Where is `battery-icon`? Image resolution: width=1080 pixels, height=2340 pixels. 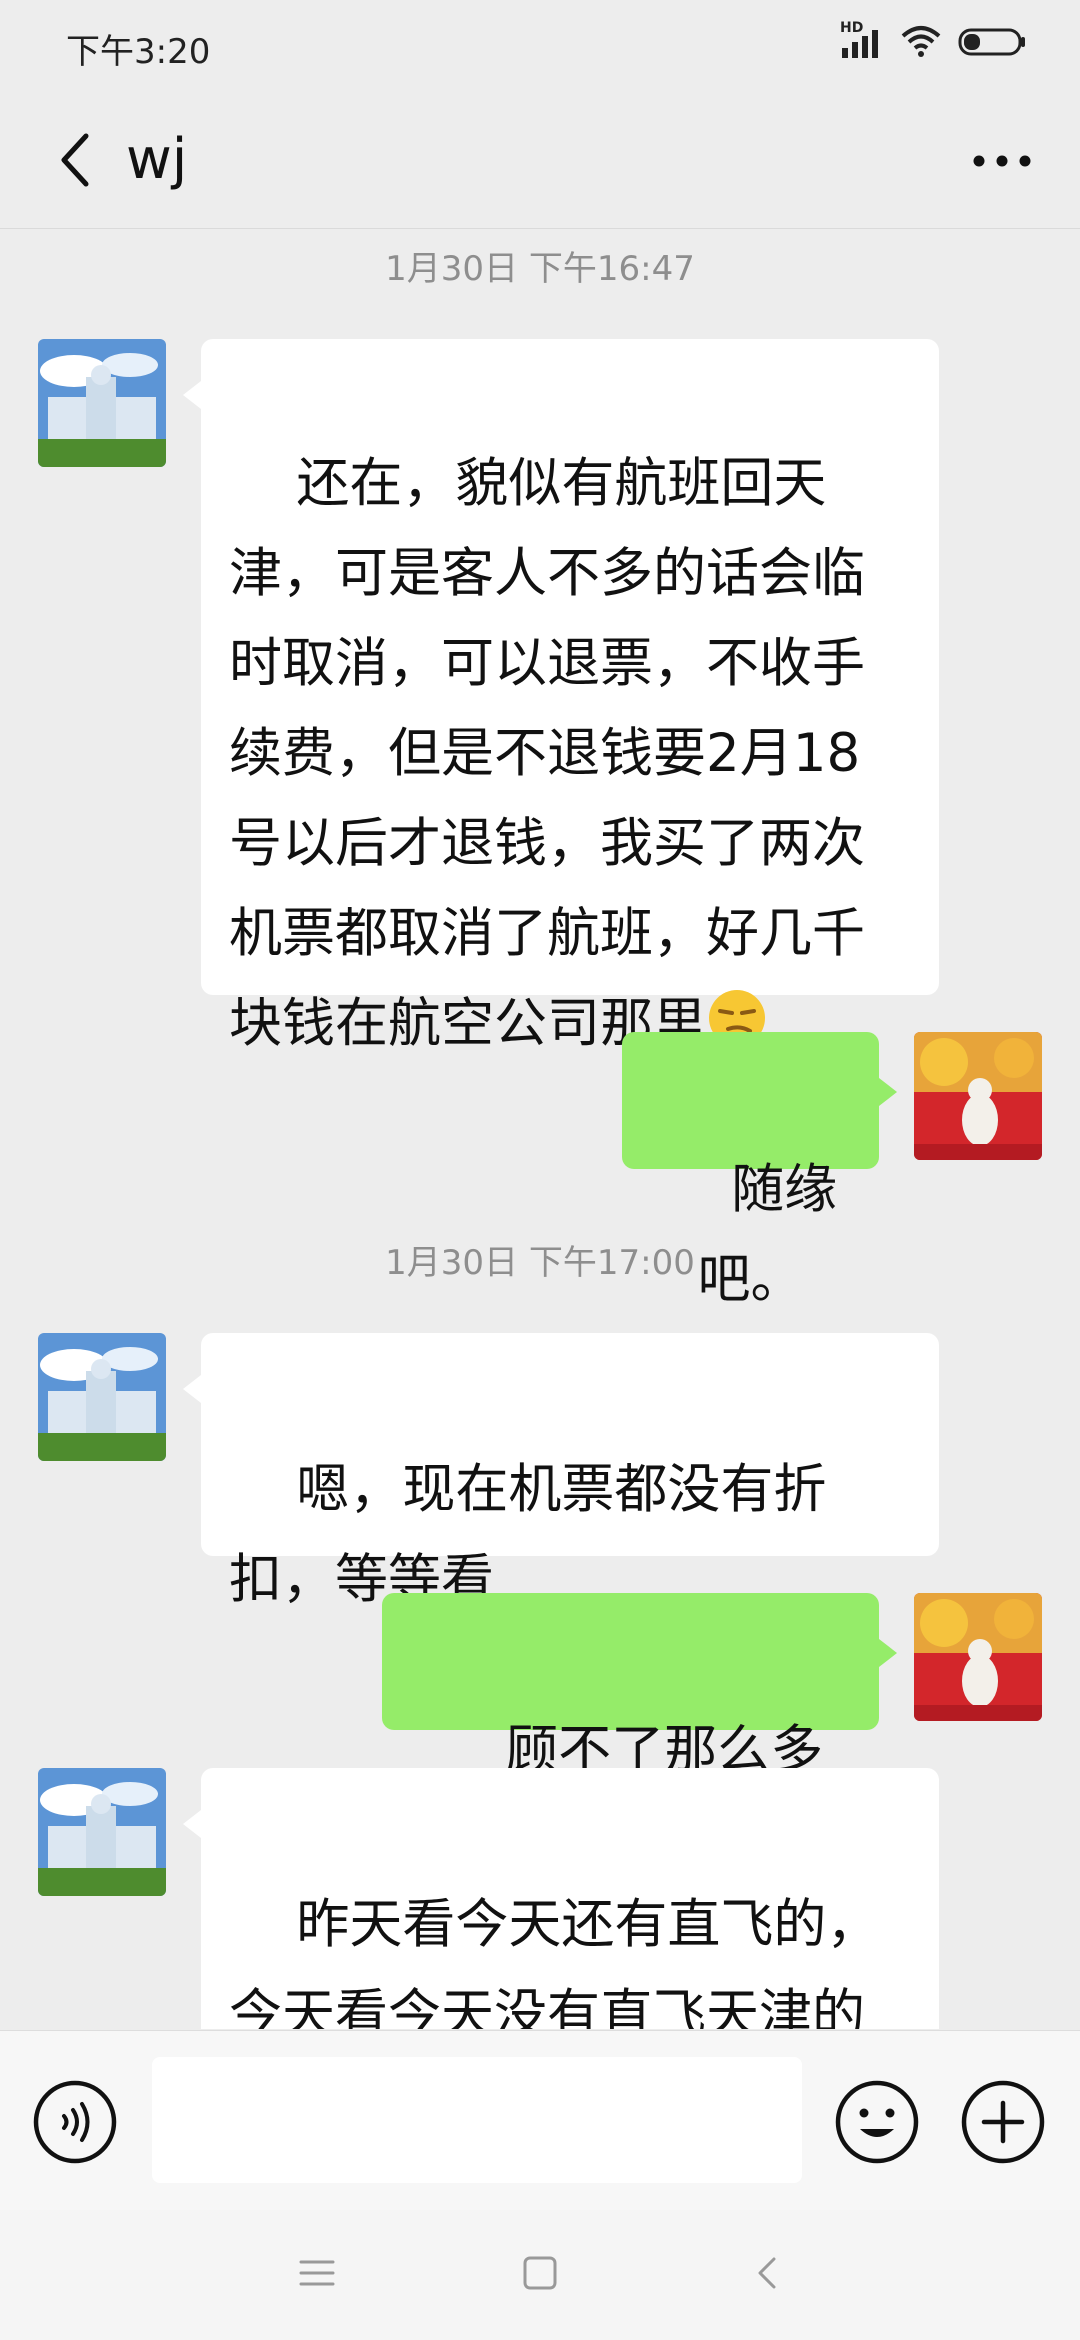 battery-icon is located at coordinates (993, 43).